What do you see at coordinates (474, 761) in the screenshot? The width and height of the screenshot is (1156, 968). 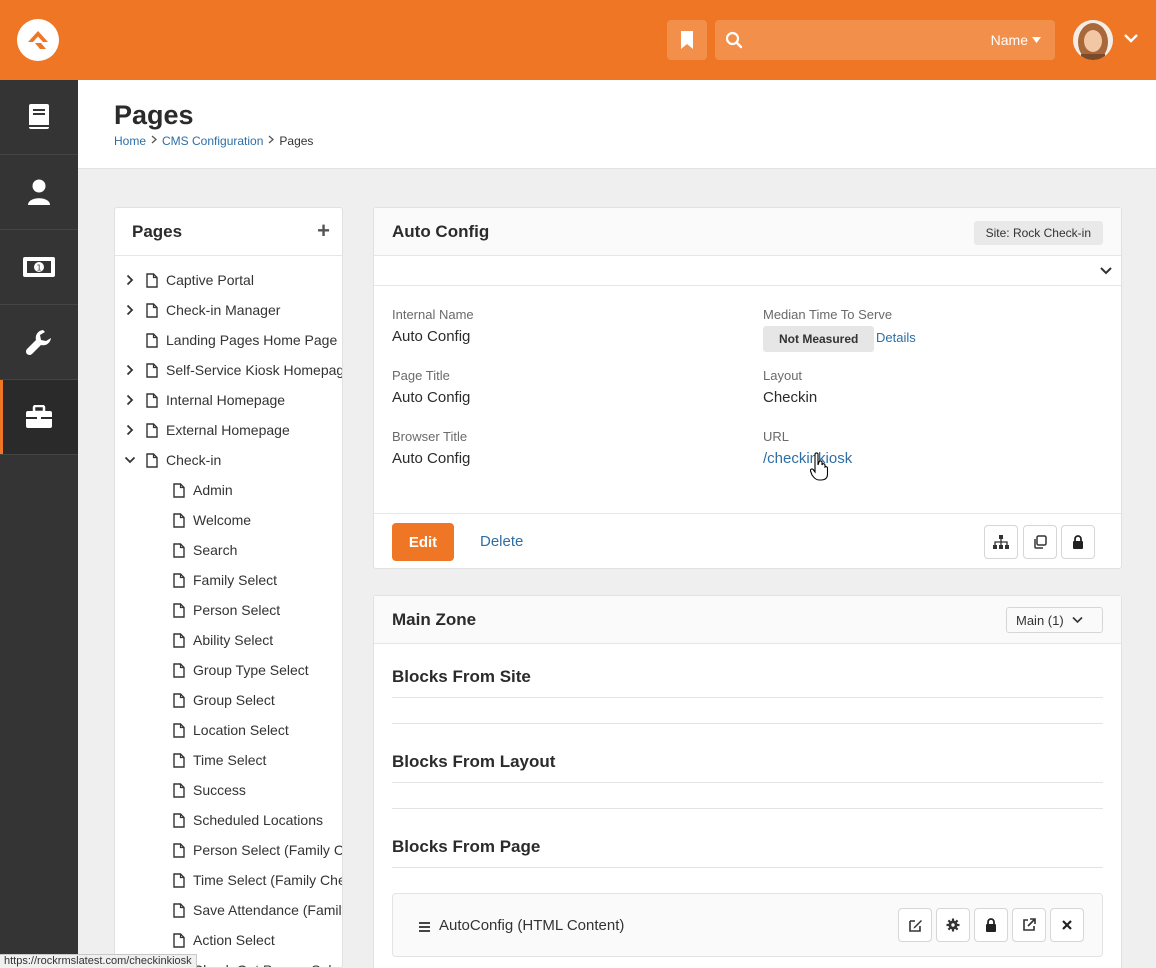 I see `blocks-from-layout-heading: Blocks From Layout` at bounding box center [474, 761].